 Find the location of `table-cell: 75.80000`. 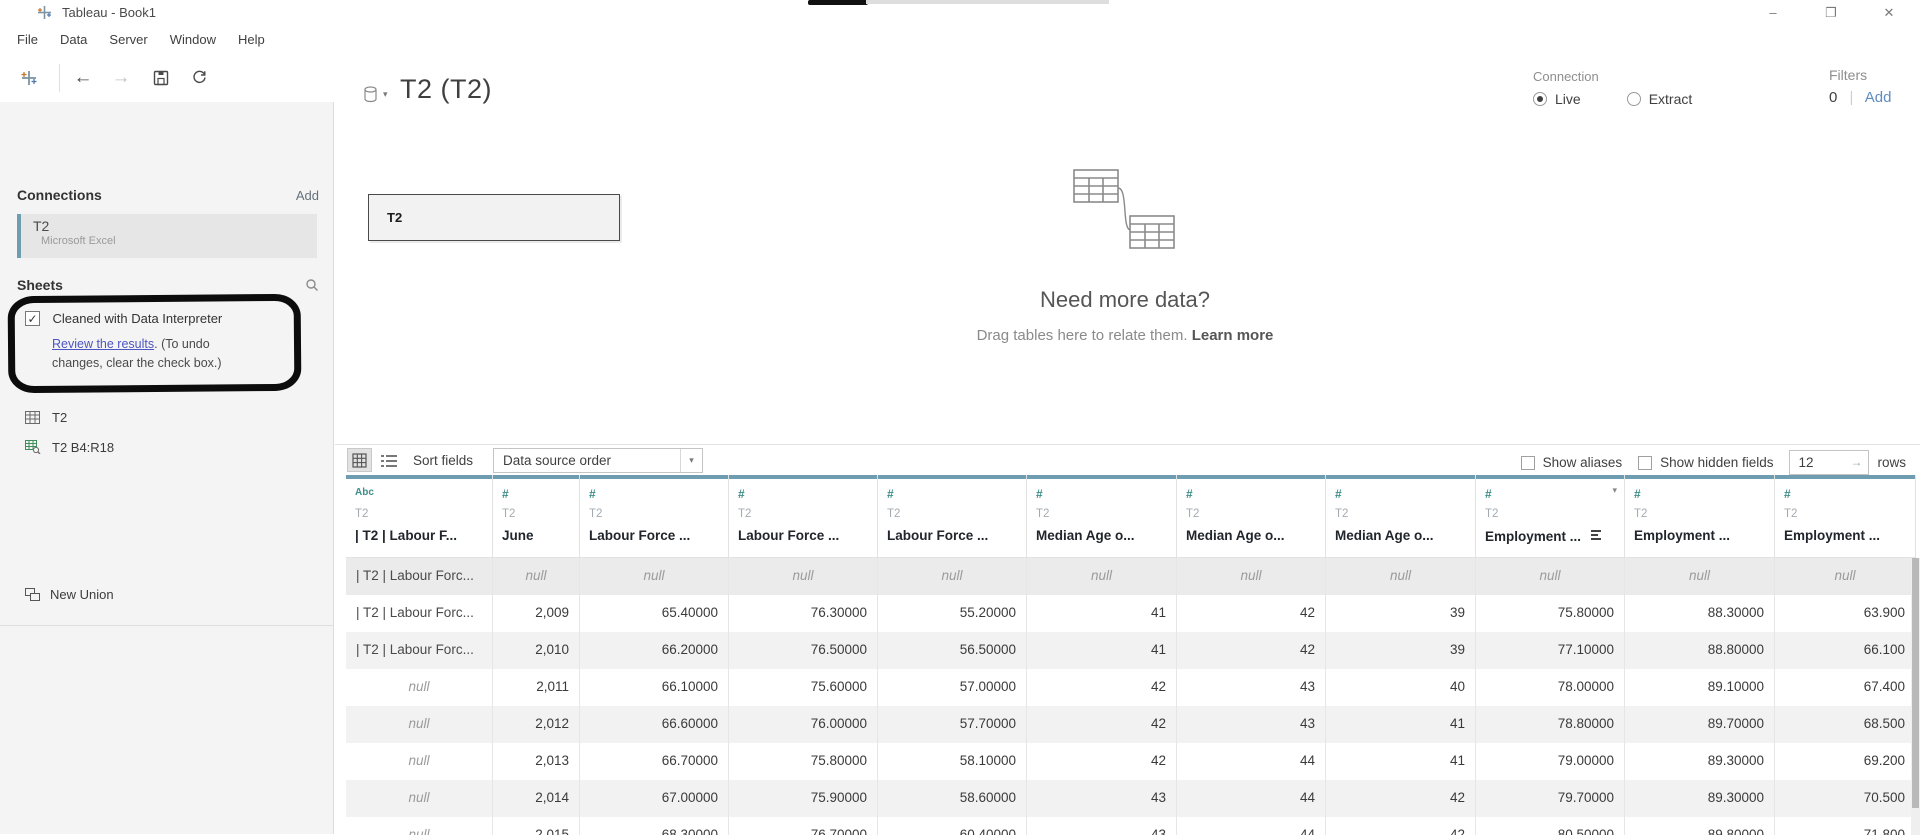

table-cell: 75.80000 is located at coordinates (803, 761).